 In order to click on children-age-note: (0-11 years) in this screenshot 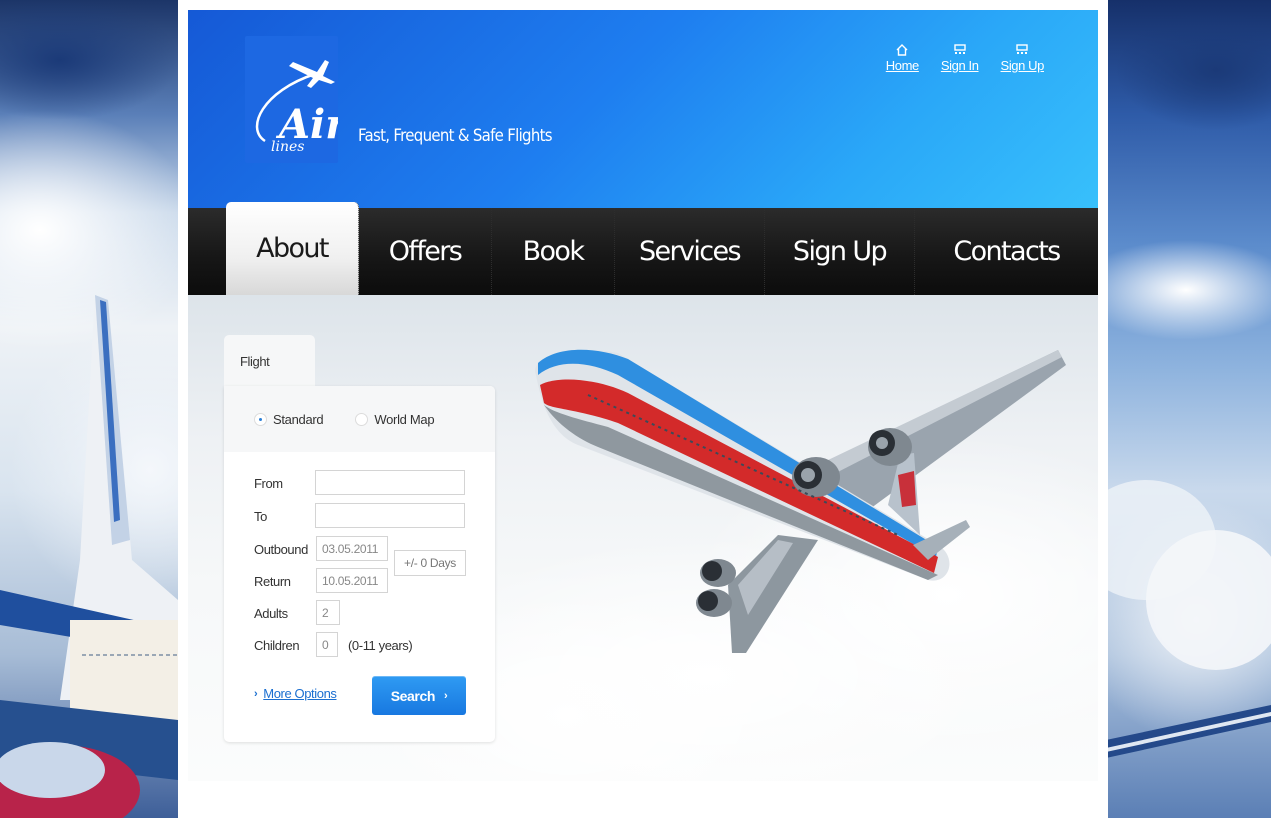, I will do `click(380, 645)`.